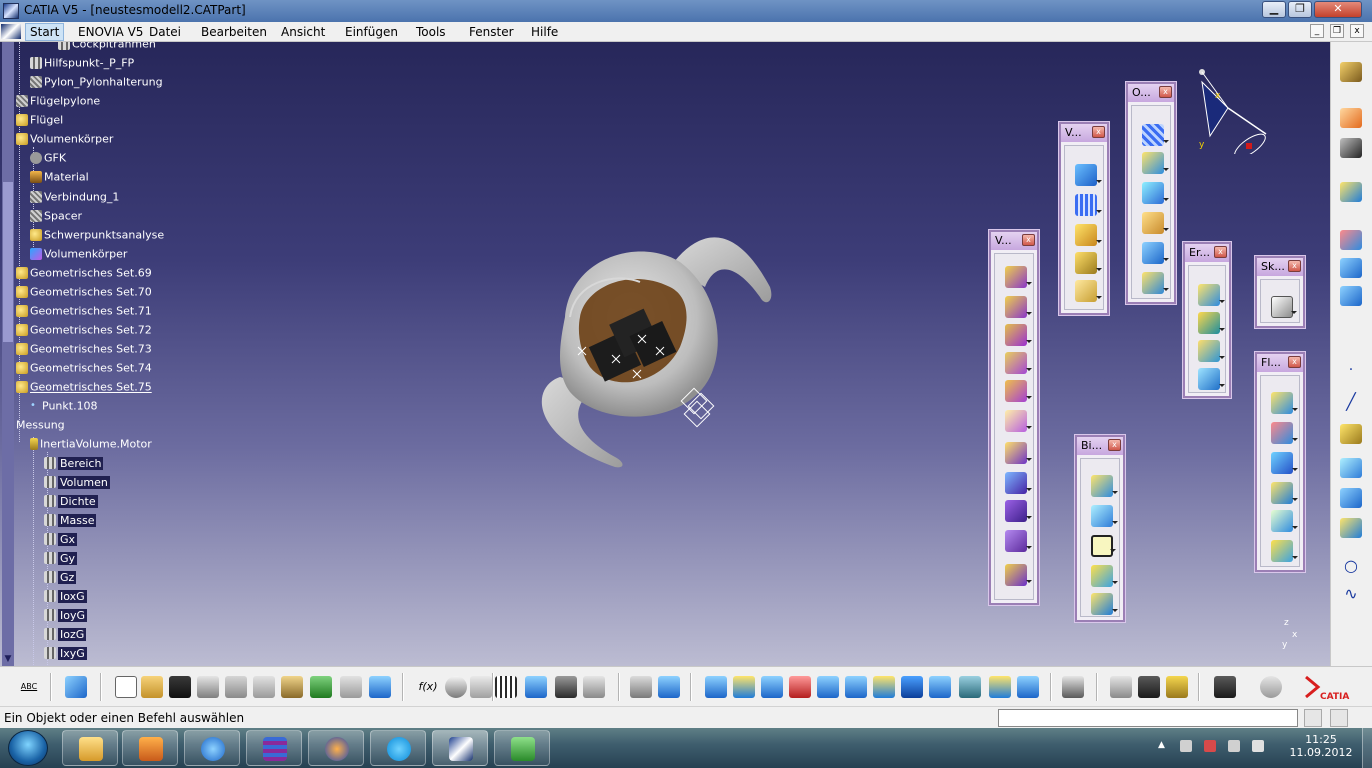  Describe the element at coordinates (110, 32) in the screenshot. I see `menu-enovia: ENOVIA V5` at that location.